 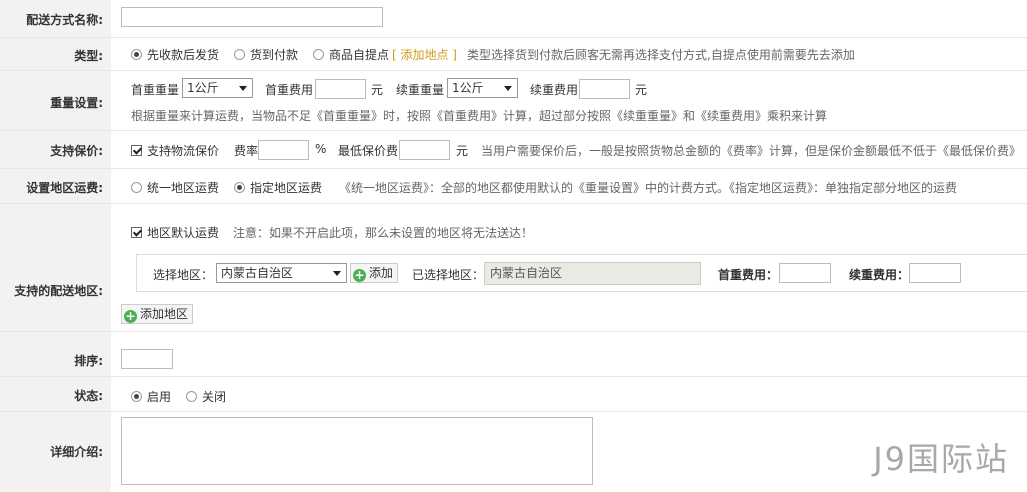 What do you see at coordinates (88, 56) in the screenshot?
I see `type-label: 类型:` at bounding box center [88, 56].